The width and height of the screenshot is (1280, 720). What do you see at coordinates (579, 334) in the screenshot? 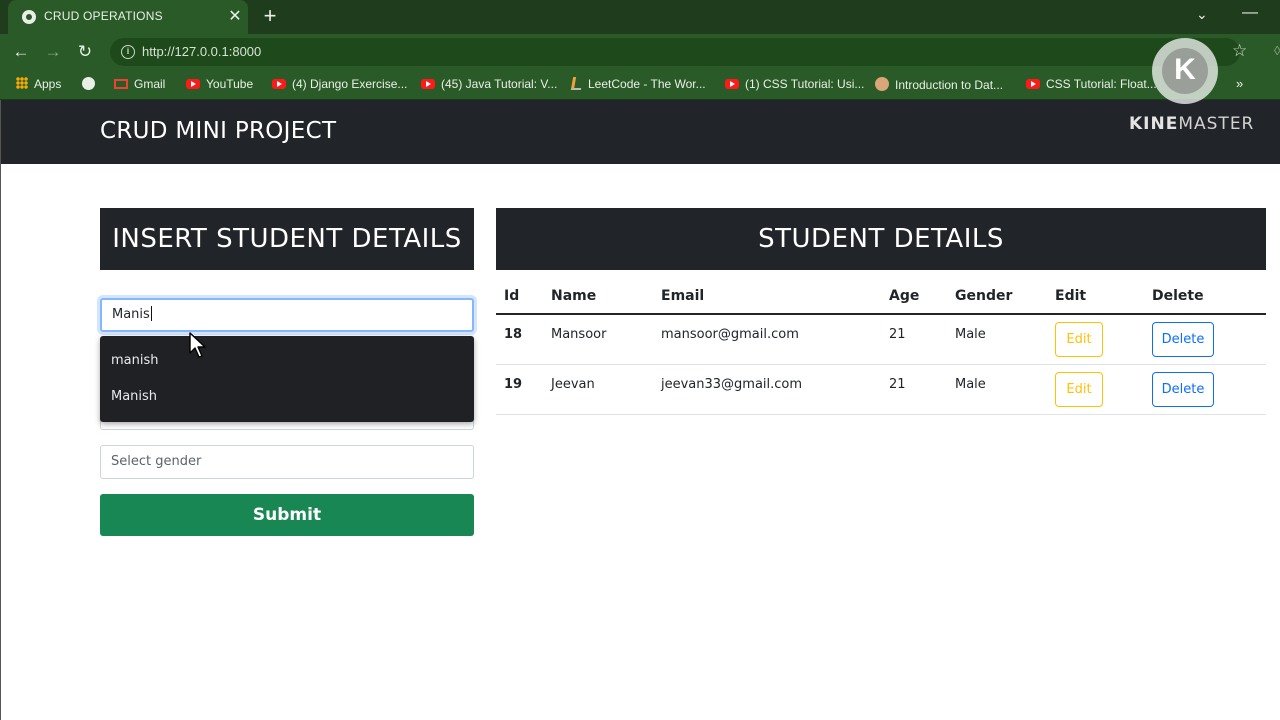
I see `cell-name: Mansoor` at bounding box center [579, 334].